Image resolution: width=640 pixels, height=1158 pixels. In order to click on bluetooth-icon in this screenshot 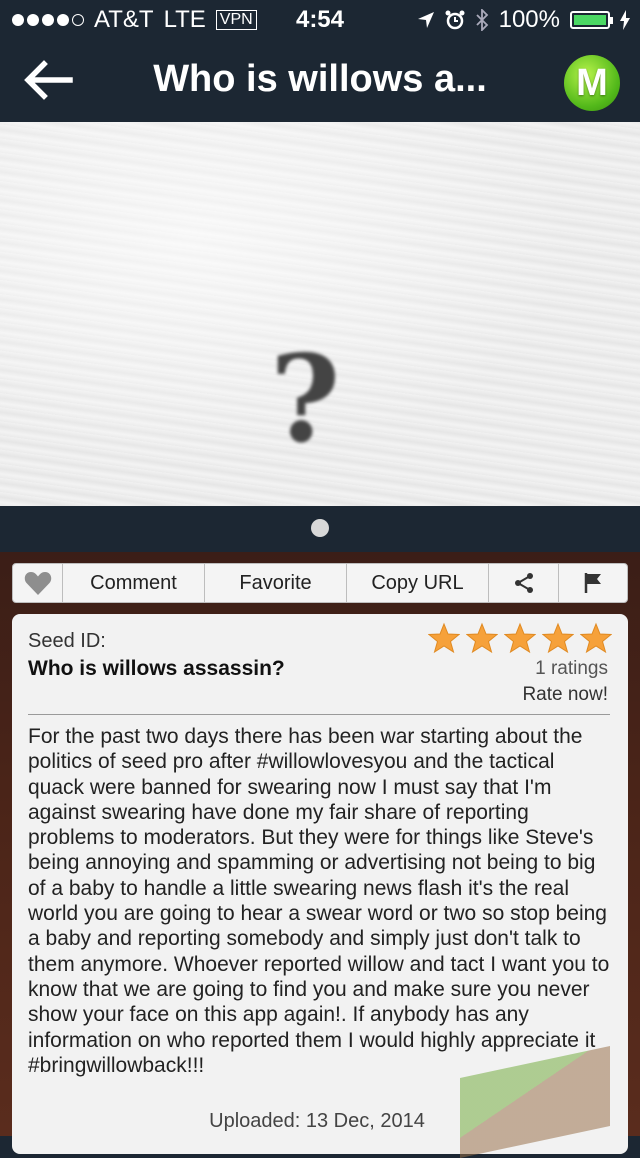, I will do `click(481, 20)`.